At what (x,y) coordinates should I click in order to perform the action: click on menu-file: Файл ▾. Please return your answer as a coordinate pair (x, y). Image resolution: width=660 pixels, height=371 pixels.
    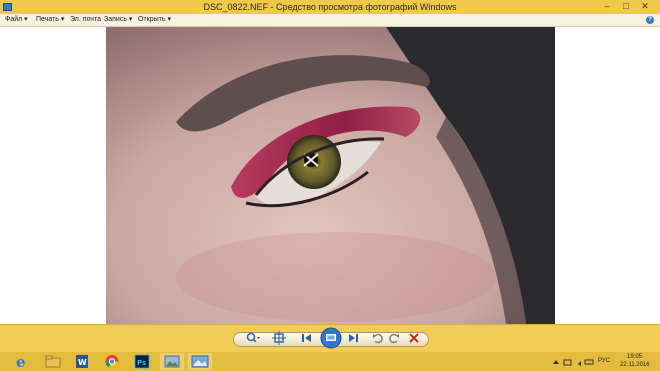
    Looking at the image, I should click on (16, 20).